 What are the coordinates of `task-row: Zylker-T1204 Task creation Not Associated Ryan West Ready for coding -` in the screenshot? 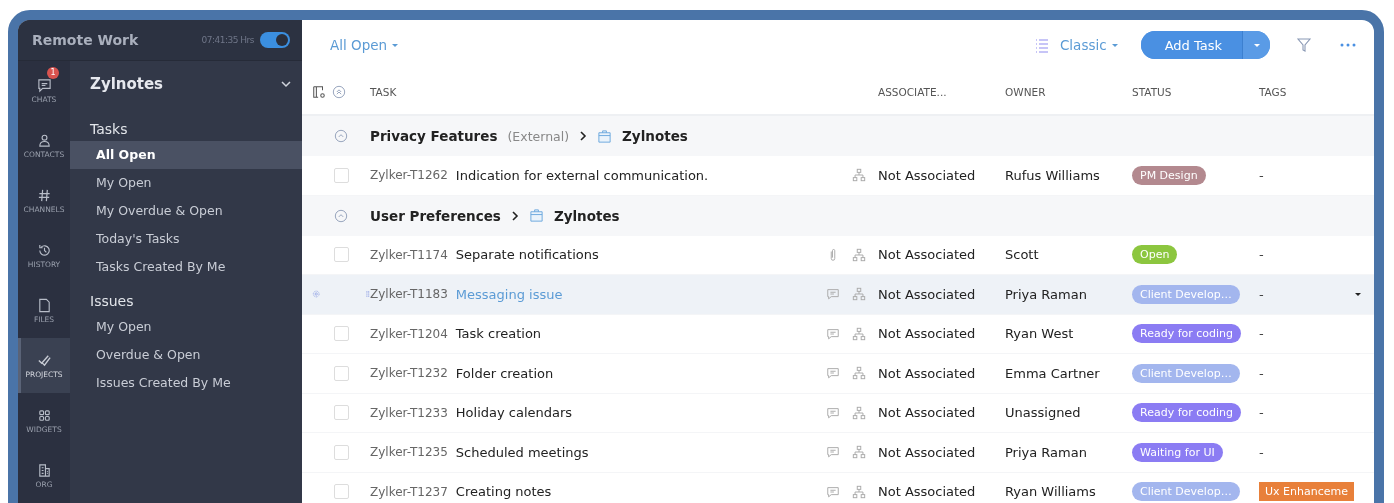 It's located at (838, 334).